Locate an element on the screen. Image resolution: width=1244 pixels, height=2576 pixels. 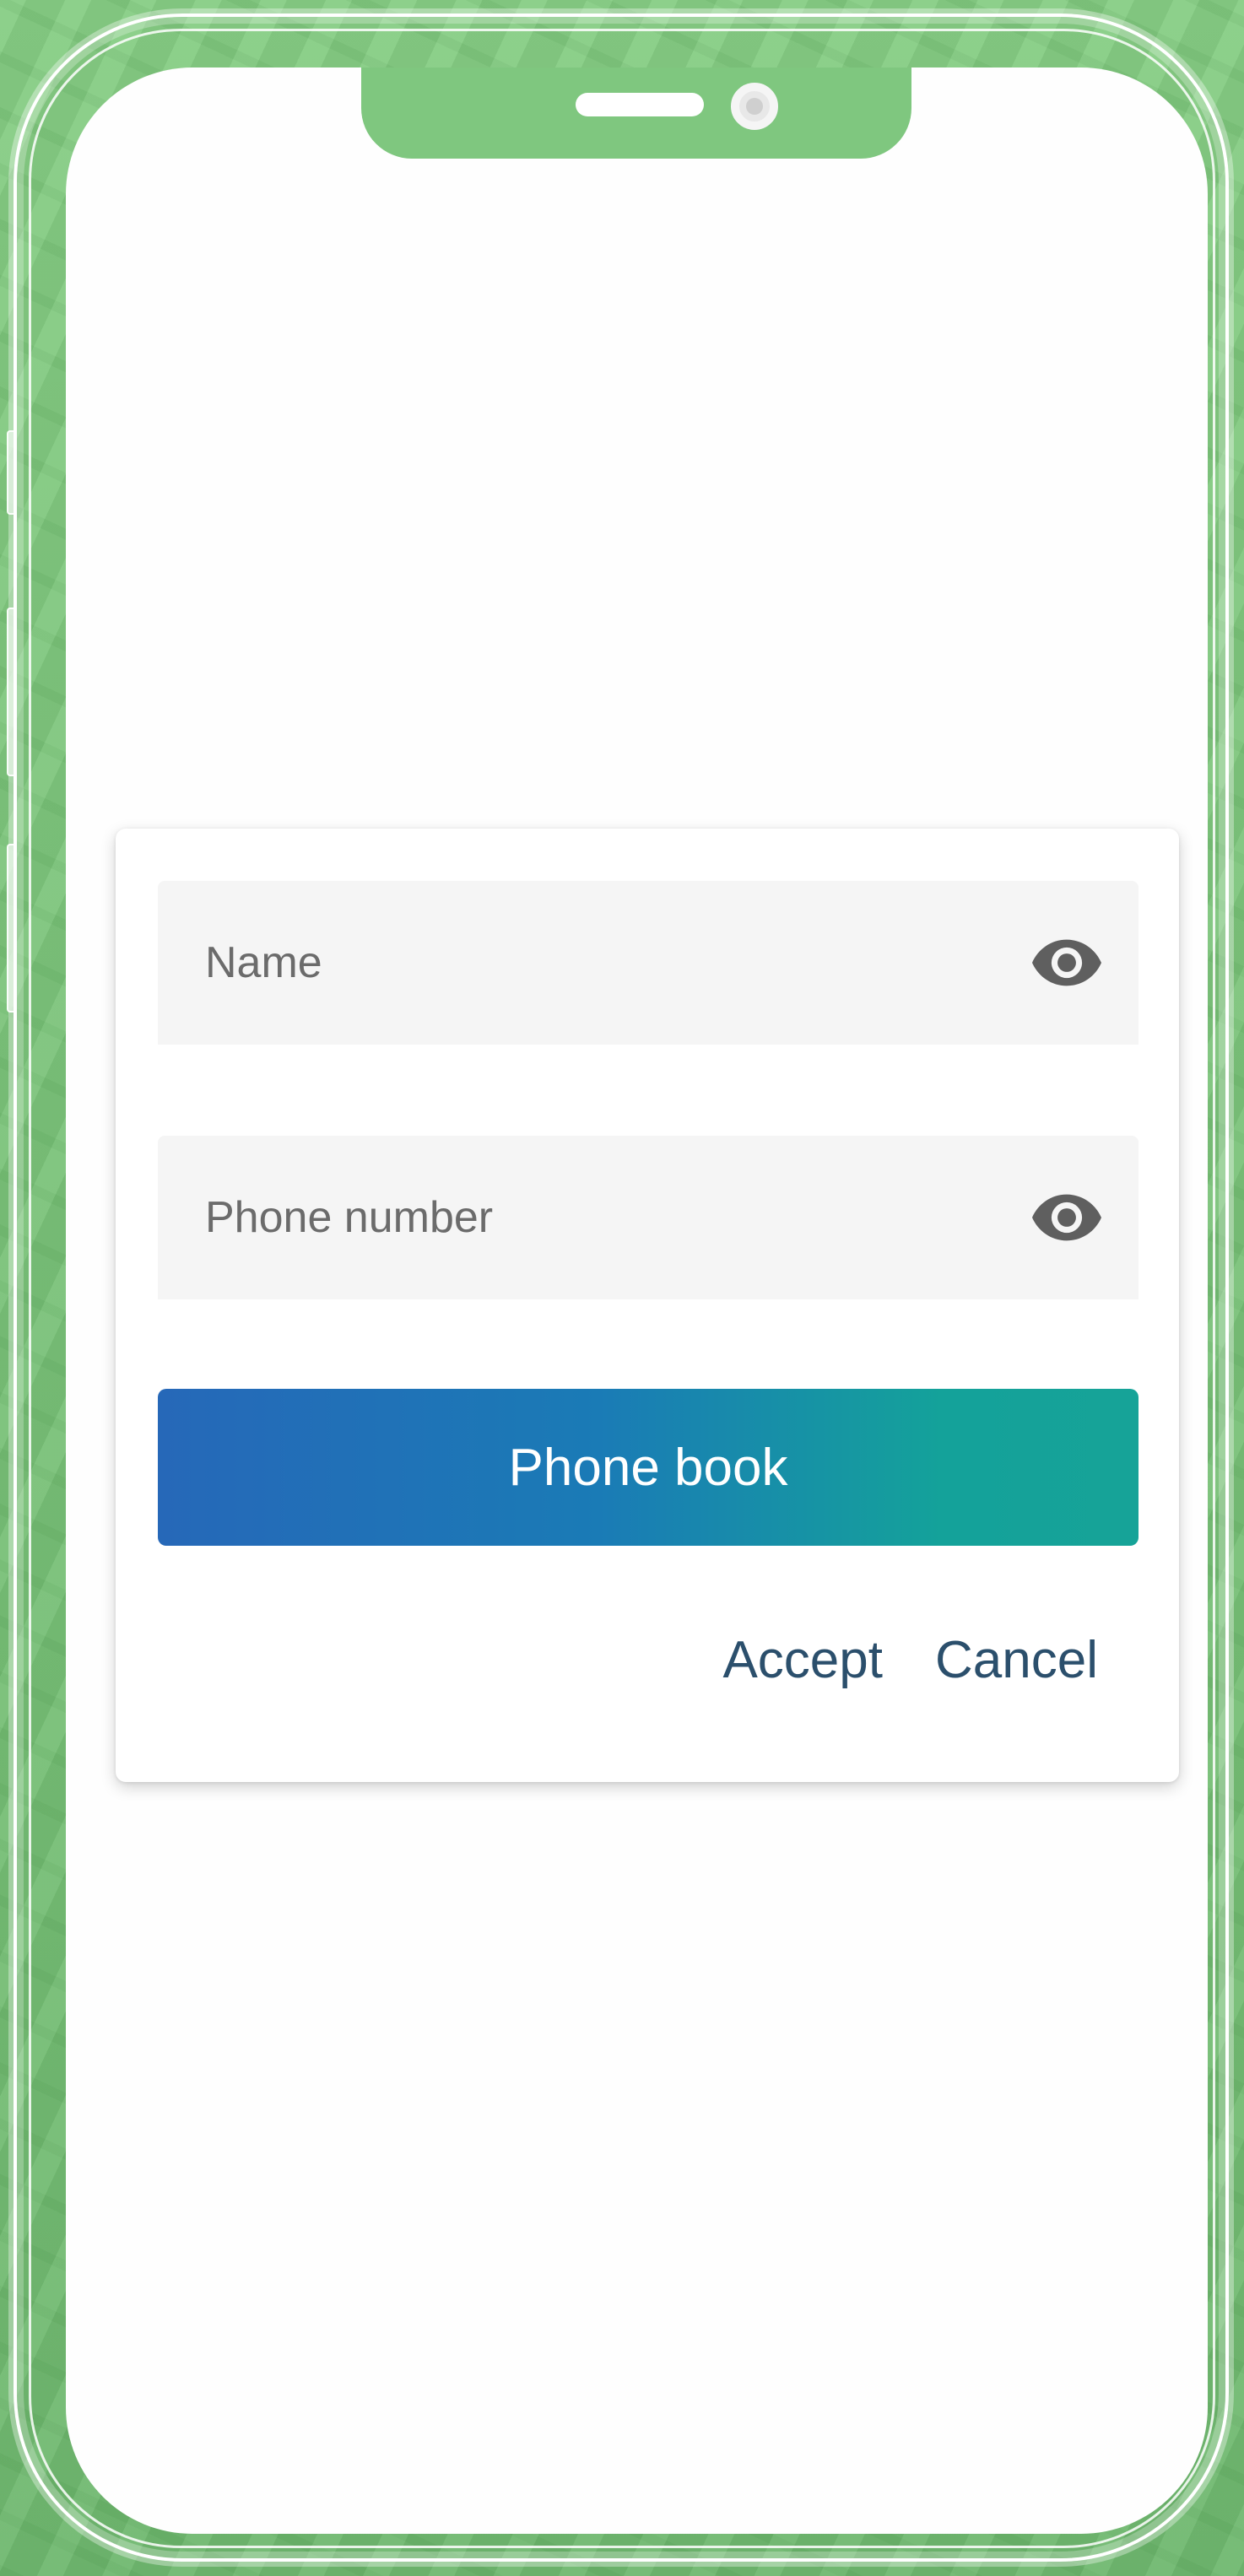
phone-number-field-placeholder: Phone number is located at coordinates (349, 1217).